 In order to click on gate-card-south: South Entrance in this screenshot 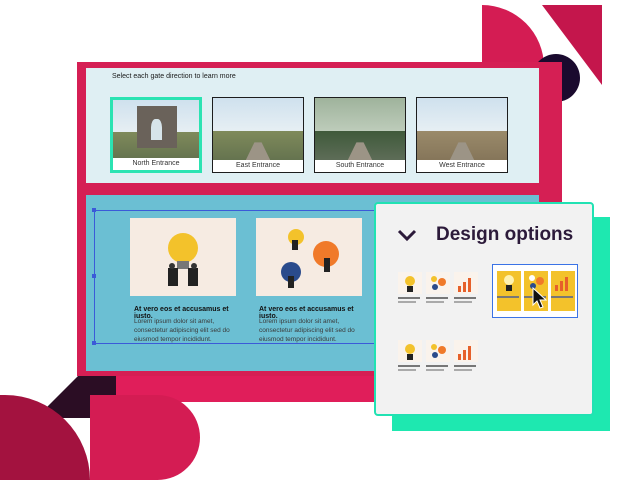, I will do `click(360, 135)`.